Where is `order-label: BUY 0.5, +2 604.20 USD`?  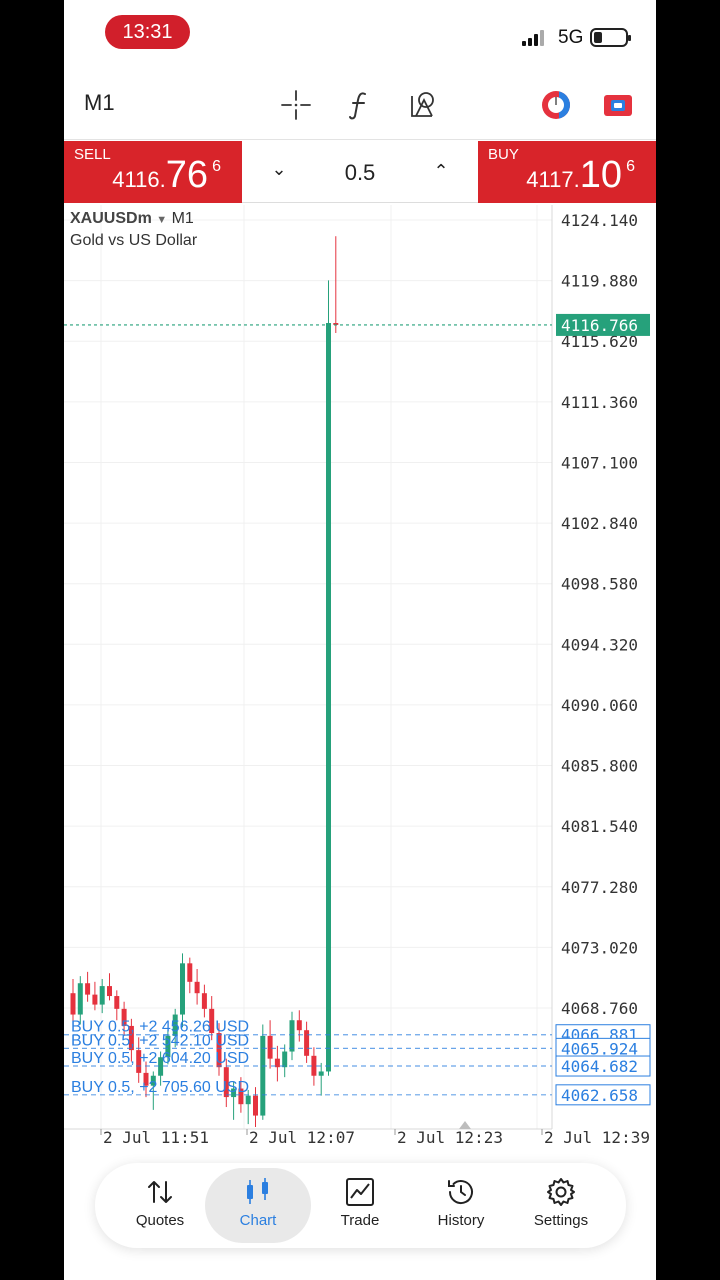
order-label: BUY 0.5, +2 604.20 USD is located at coordinates (160, 1058).